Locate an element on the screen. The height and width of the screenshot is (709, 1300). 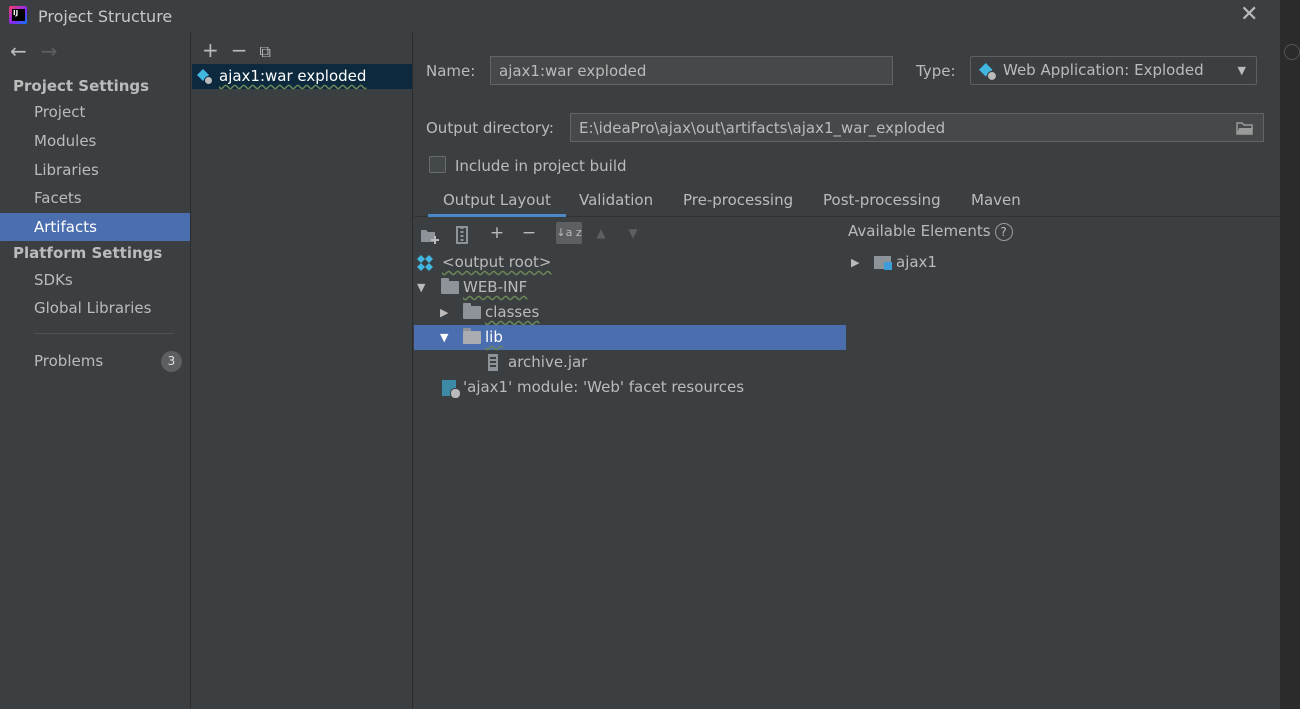
tab-post-processing: Post-processing is located at coordinates (882, 204).